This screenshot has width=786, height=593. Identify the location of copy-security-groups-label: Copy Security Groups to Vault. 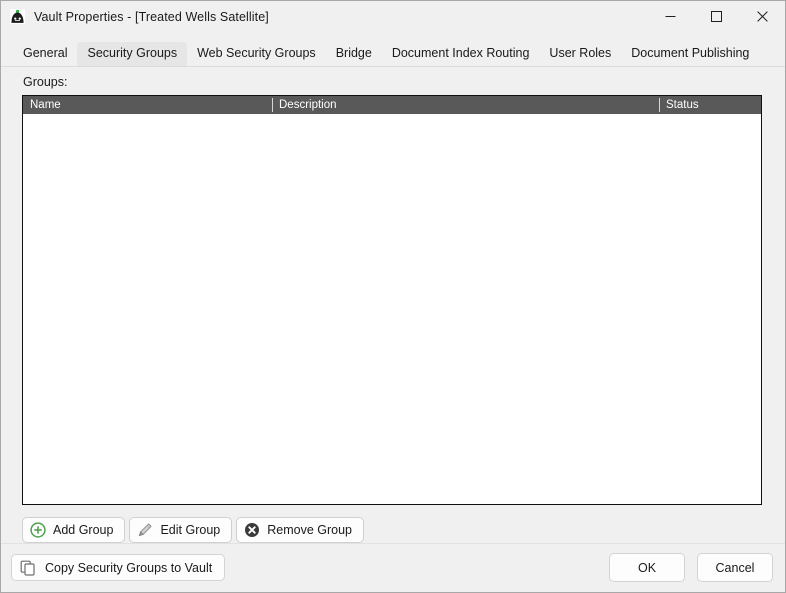
(129, 567).